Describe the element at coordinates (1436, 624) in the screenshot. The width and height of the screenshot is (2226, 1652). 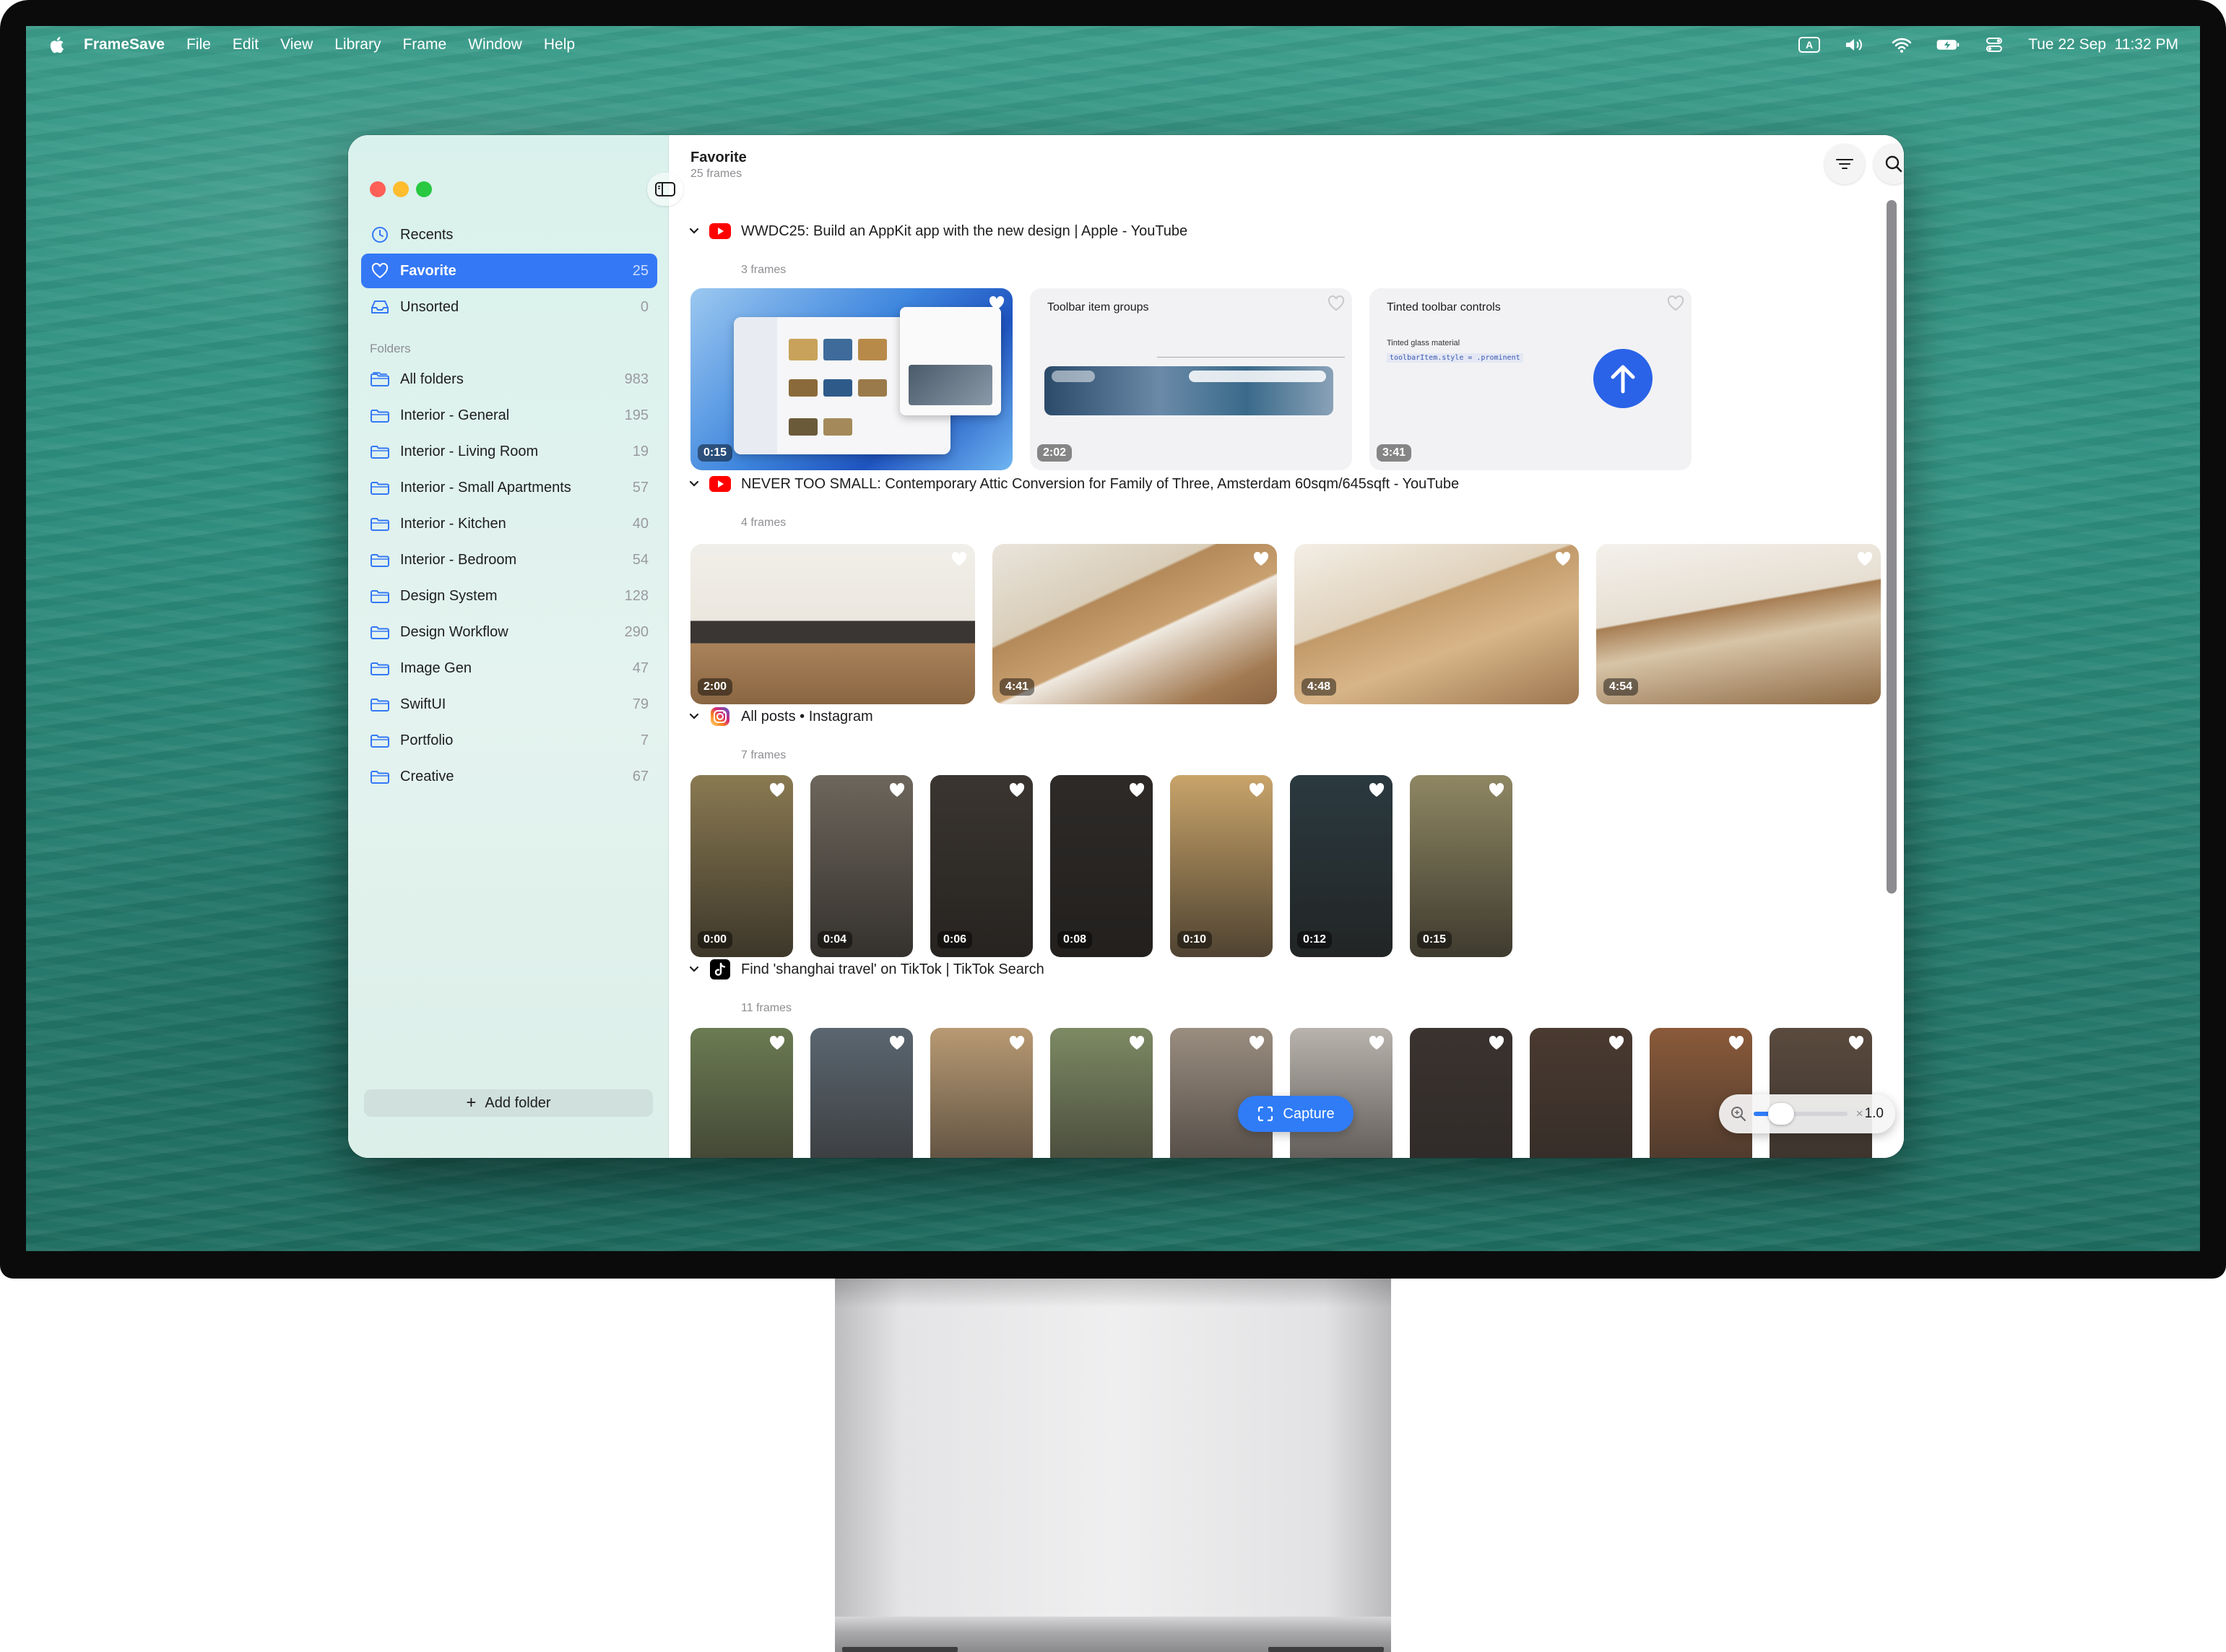
I see `frame-thumbnail: 4:48` at that location.